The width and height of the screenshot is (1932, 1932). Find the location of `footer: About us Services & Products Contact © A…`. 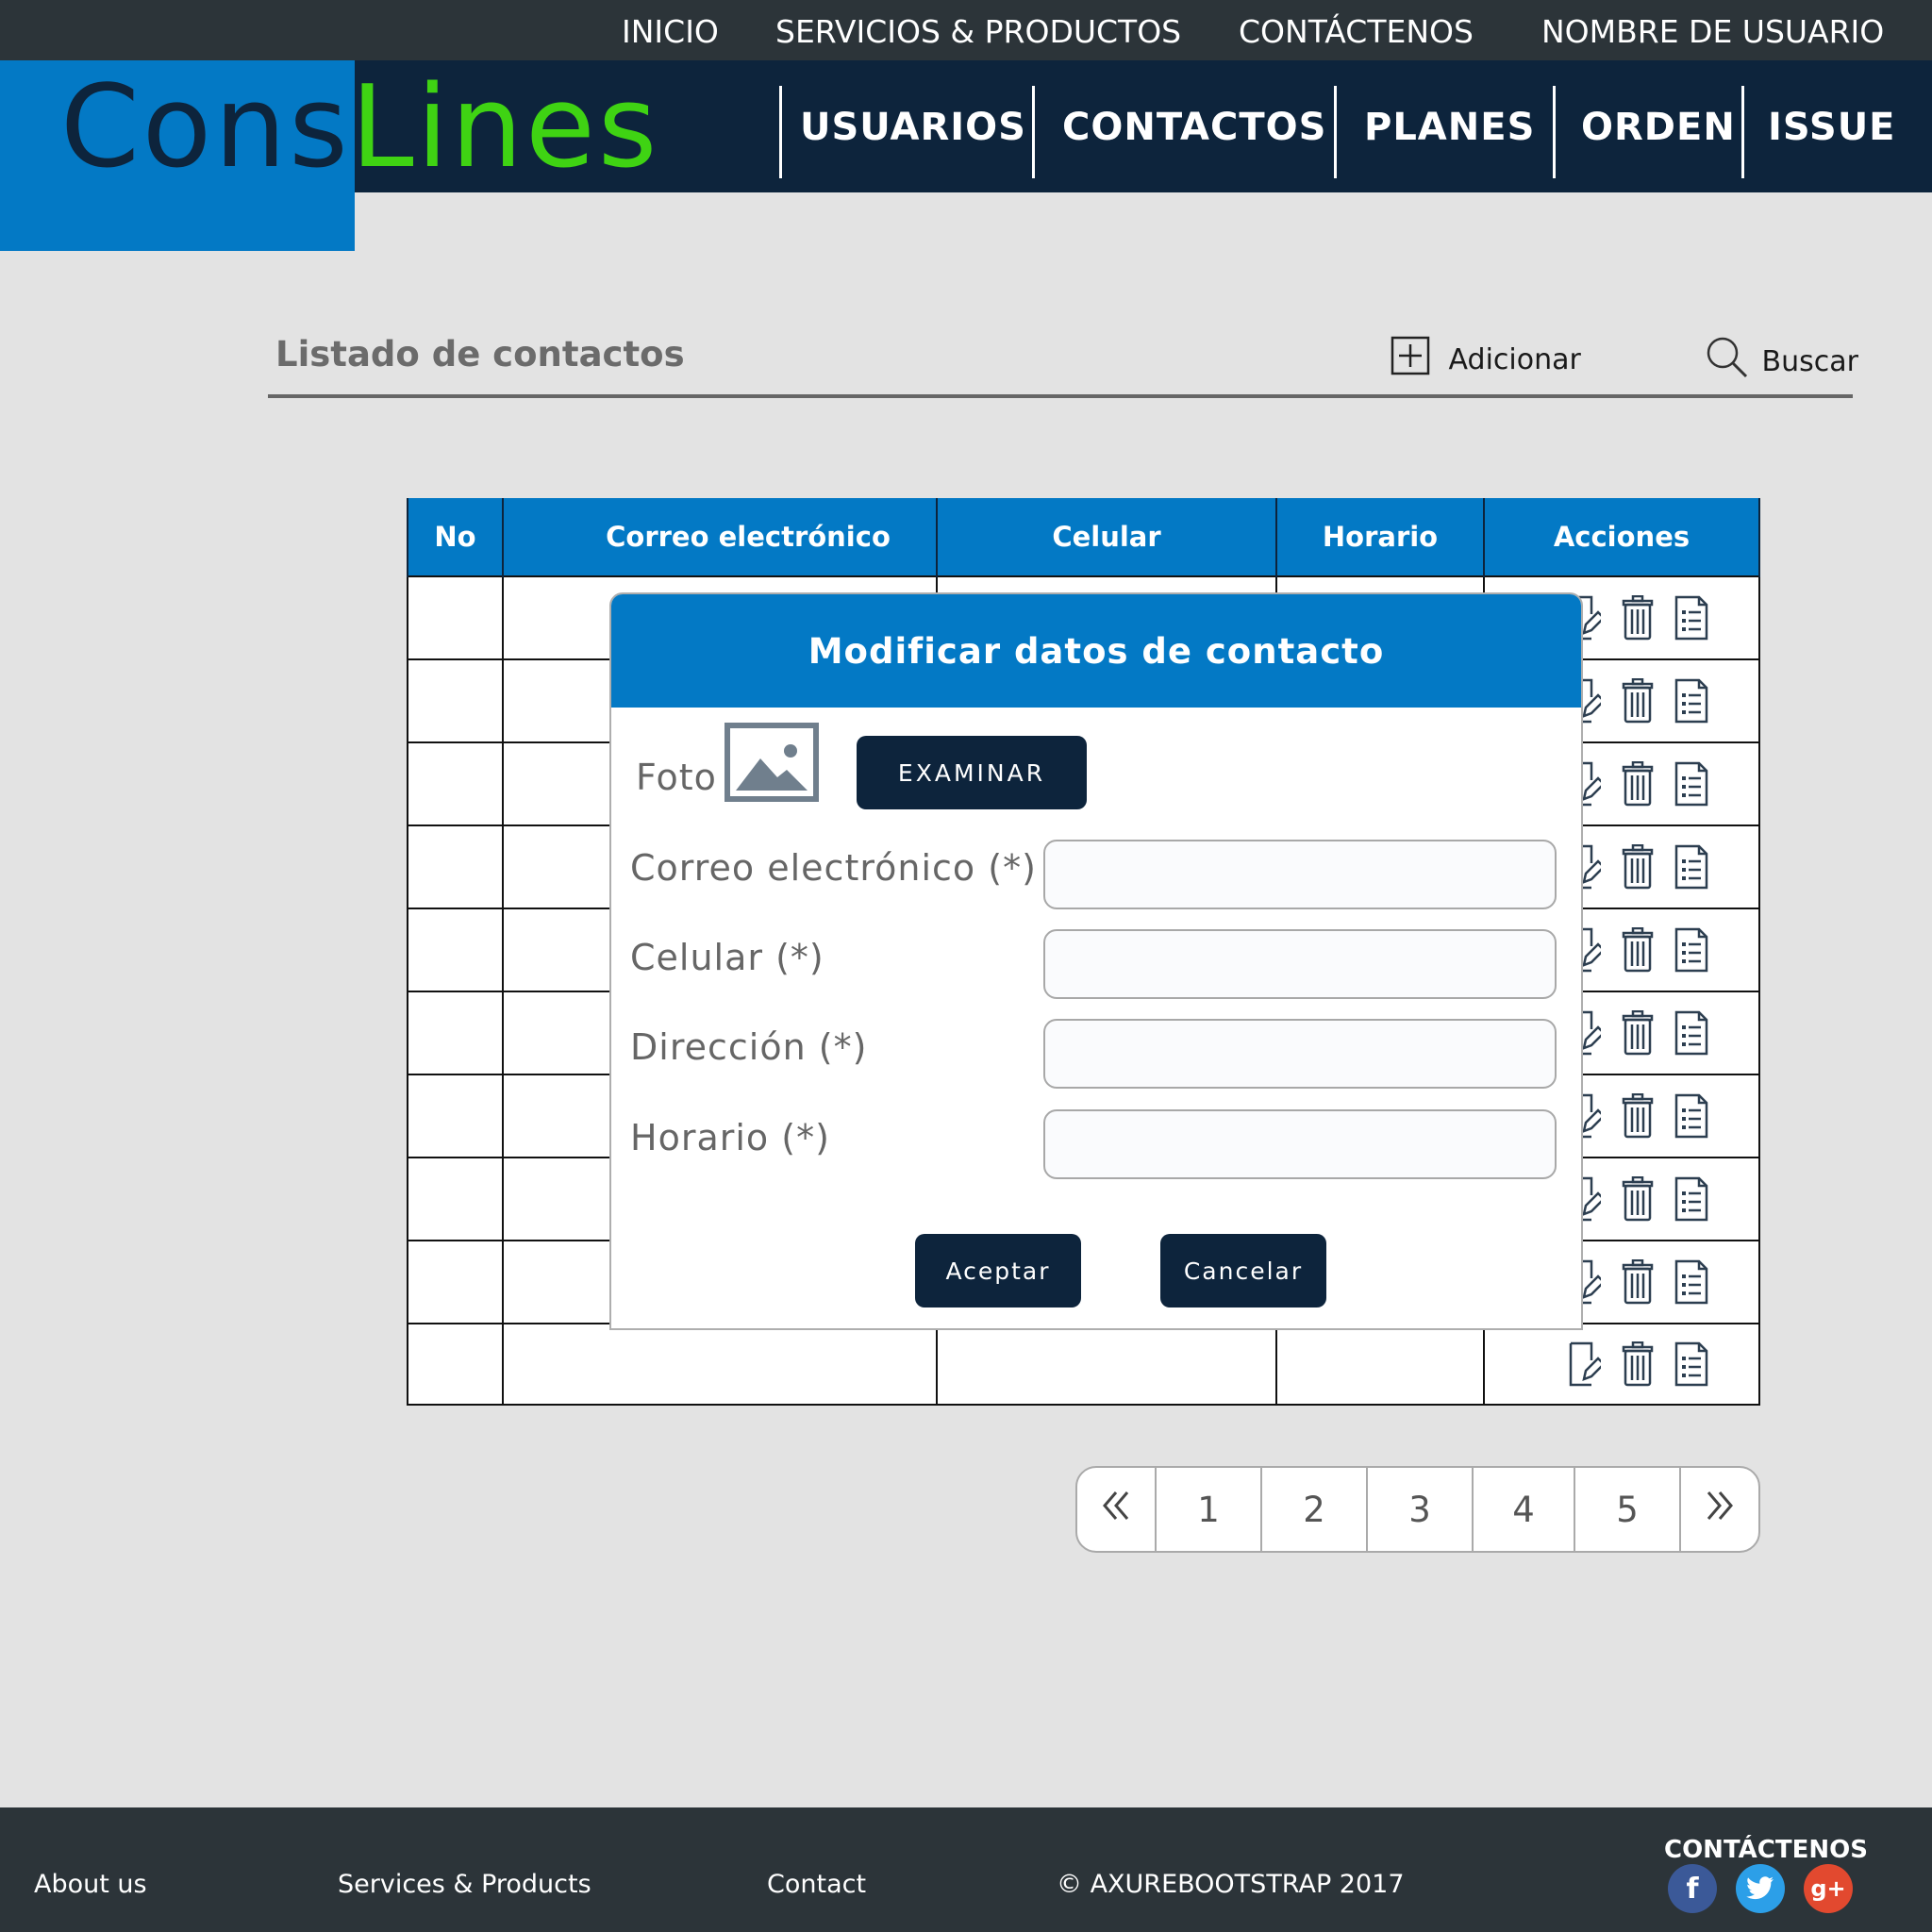

footer: About us Services & Products Contact © A… is located at coordinates (966, 1870).